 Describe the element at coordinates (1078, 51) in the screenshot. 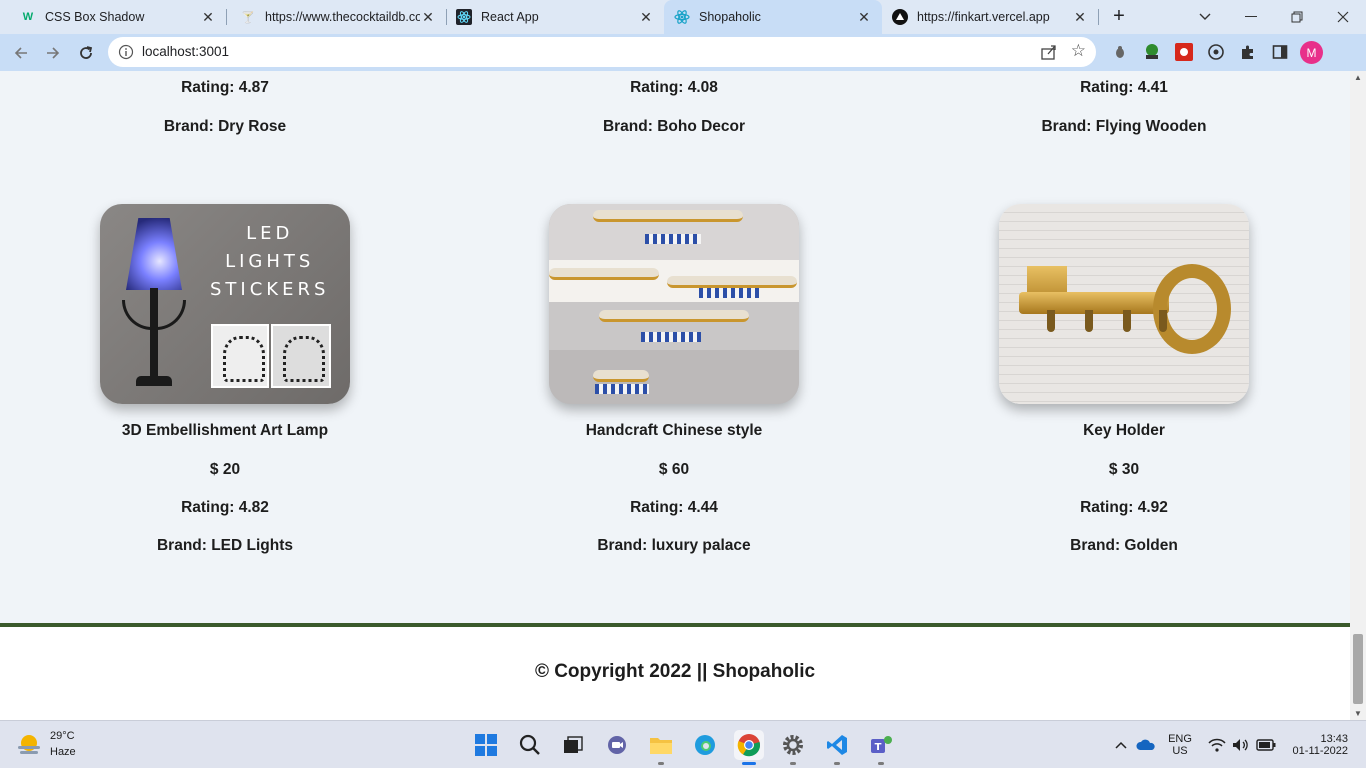

I see `bookmark-star-icon: ☆` at that location.